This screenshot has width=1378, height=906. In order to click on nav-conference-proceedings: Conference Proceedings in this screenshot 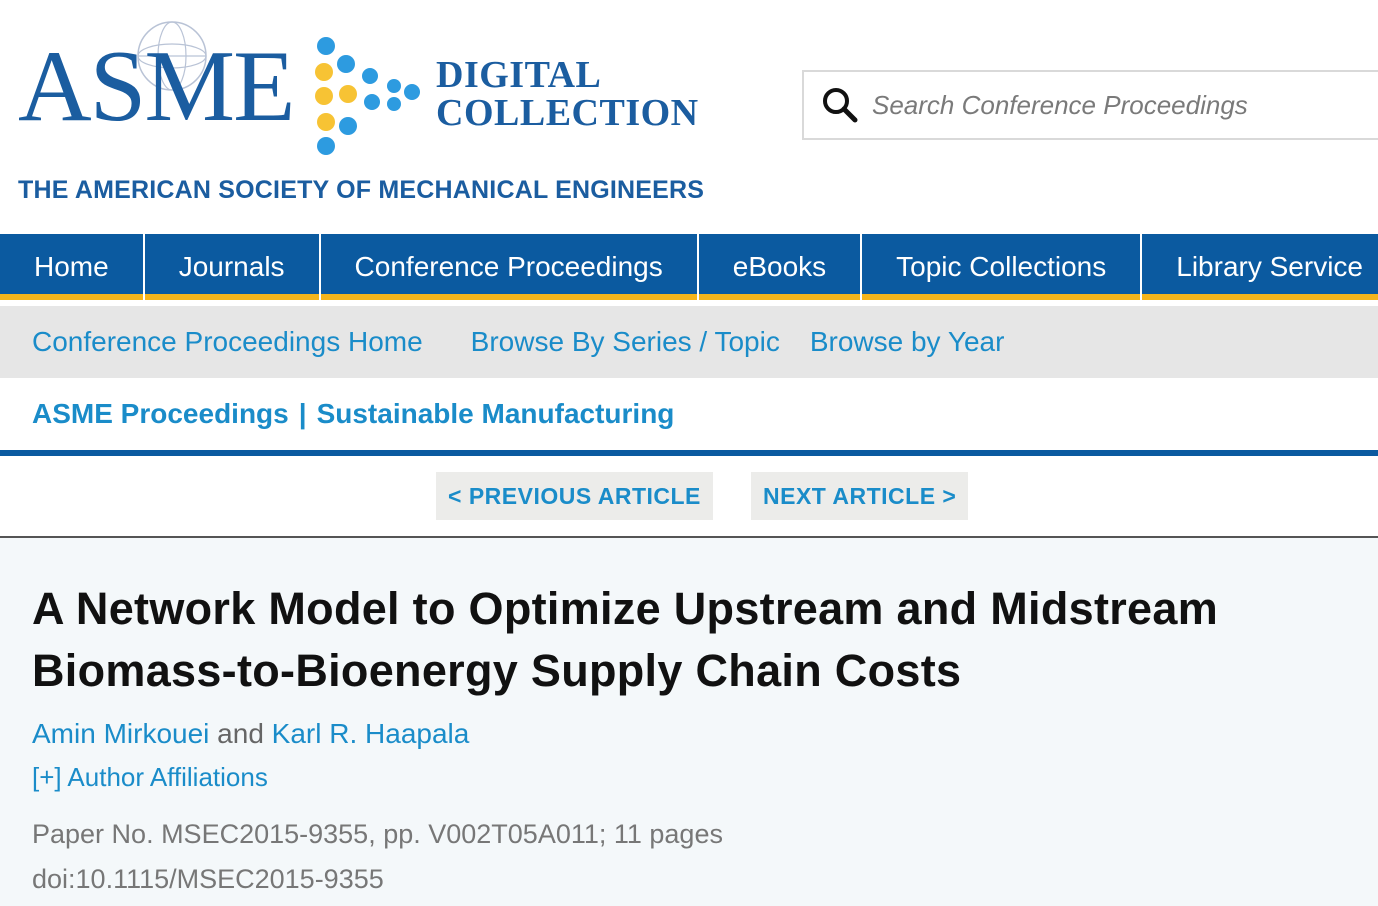, I will do `click(510, 267)`.